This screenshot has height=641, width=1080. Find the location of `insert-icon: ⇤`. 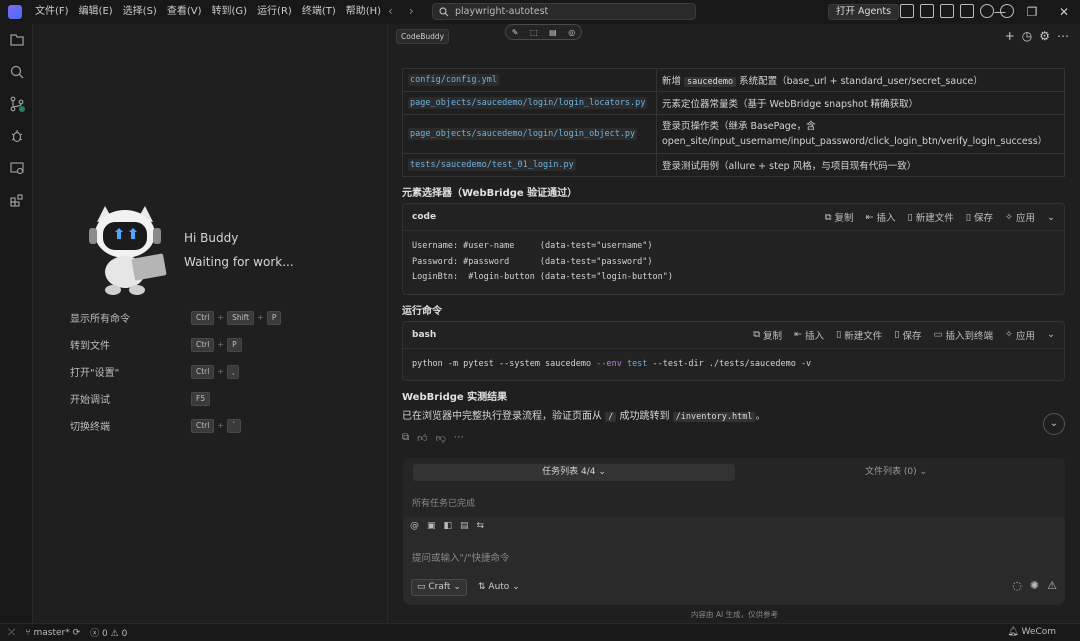

insert-icon: ⇤ is located at coordinates (869, 217).